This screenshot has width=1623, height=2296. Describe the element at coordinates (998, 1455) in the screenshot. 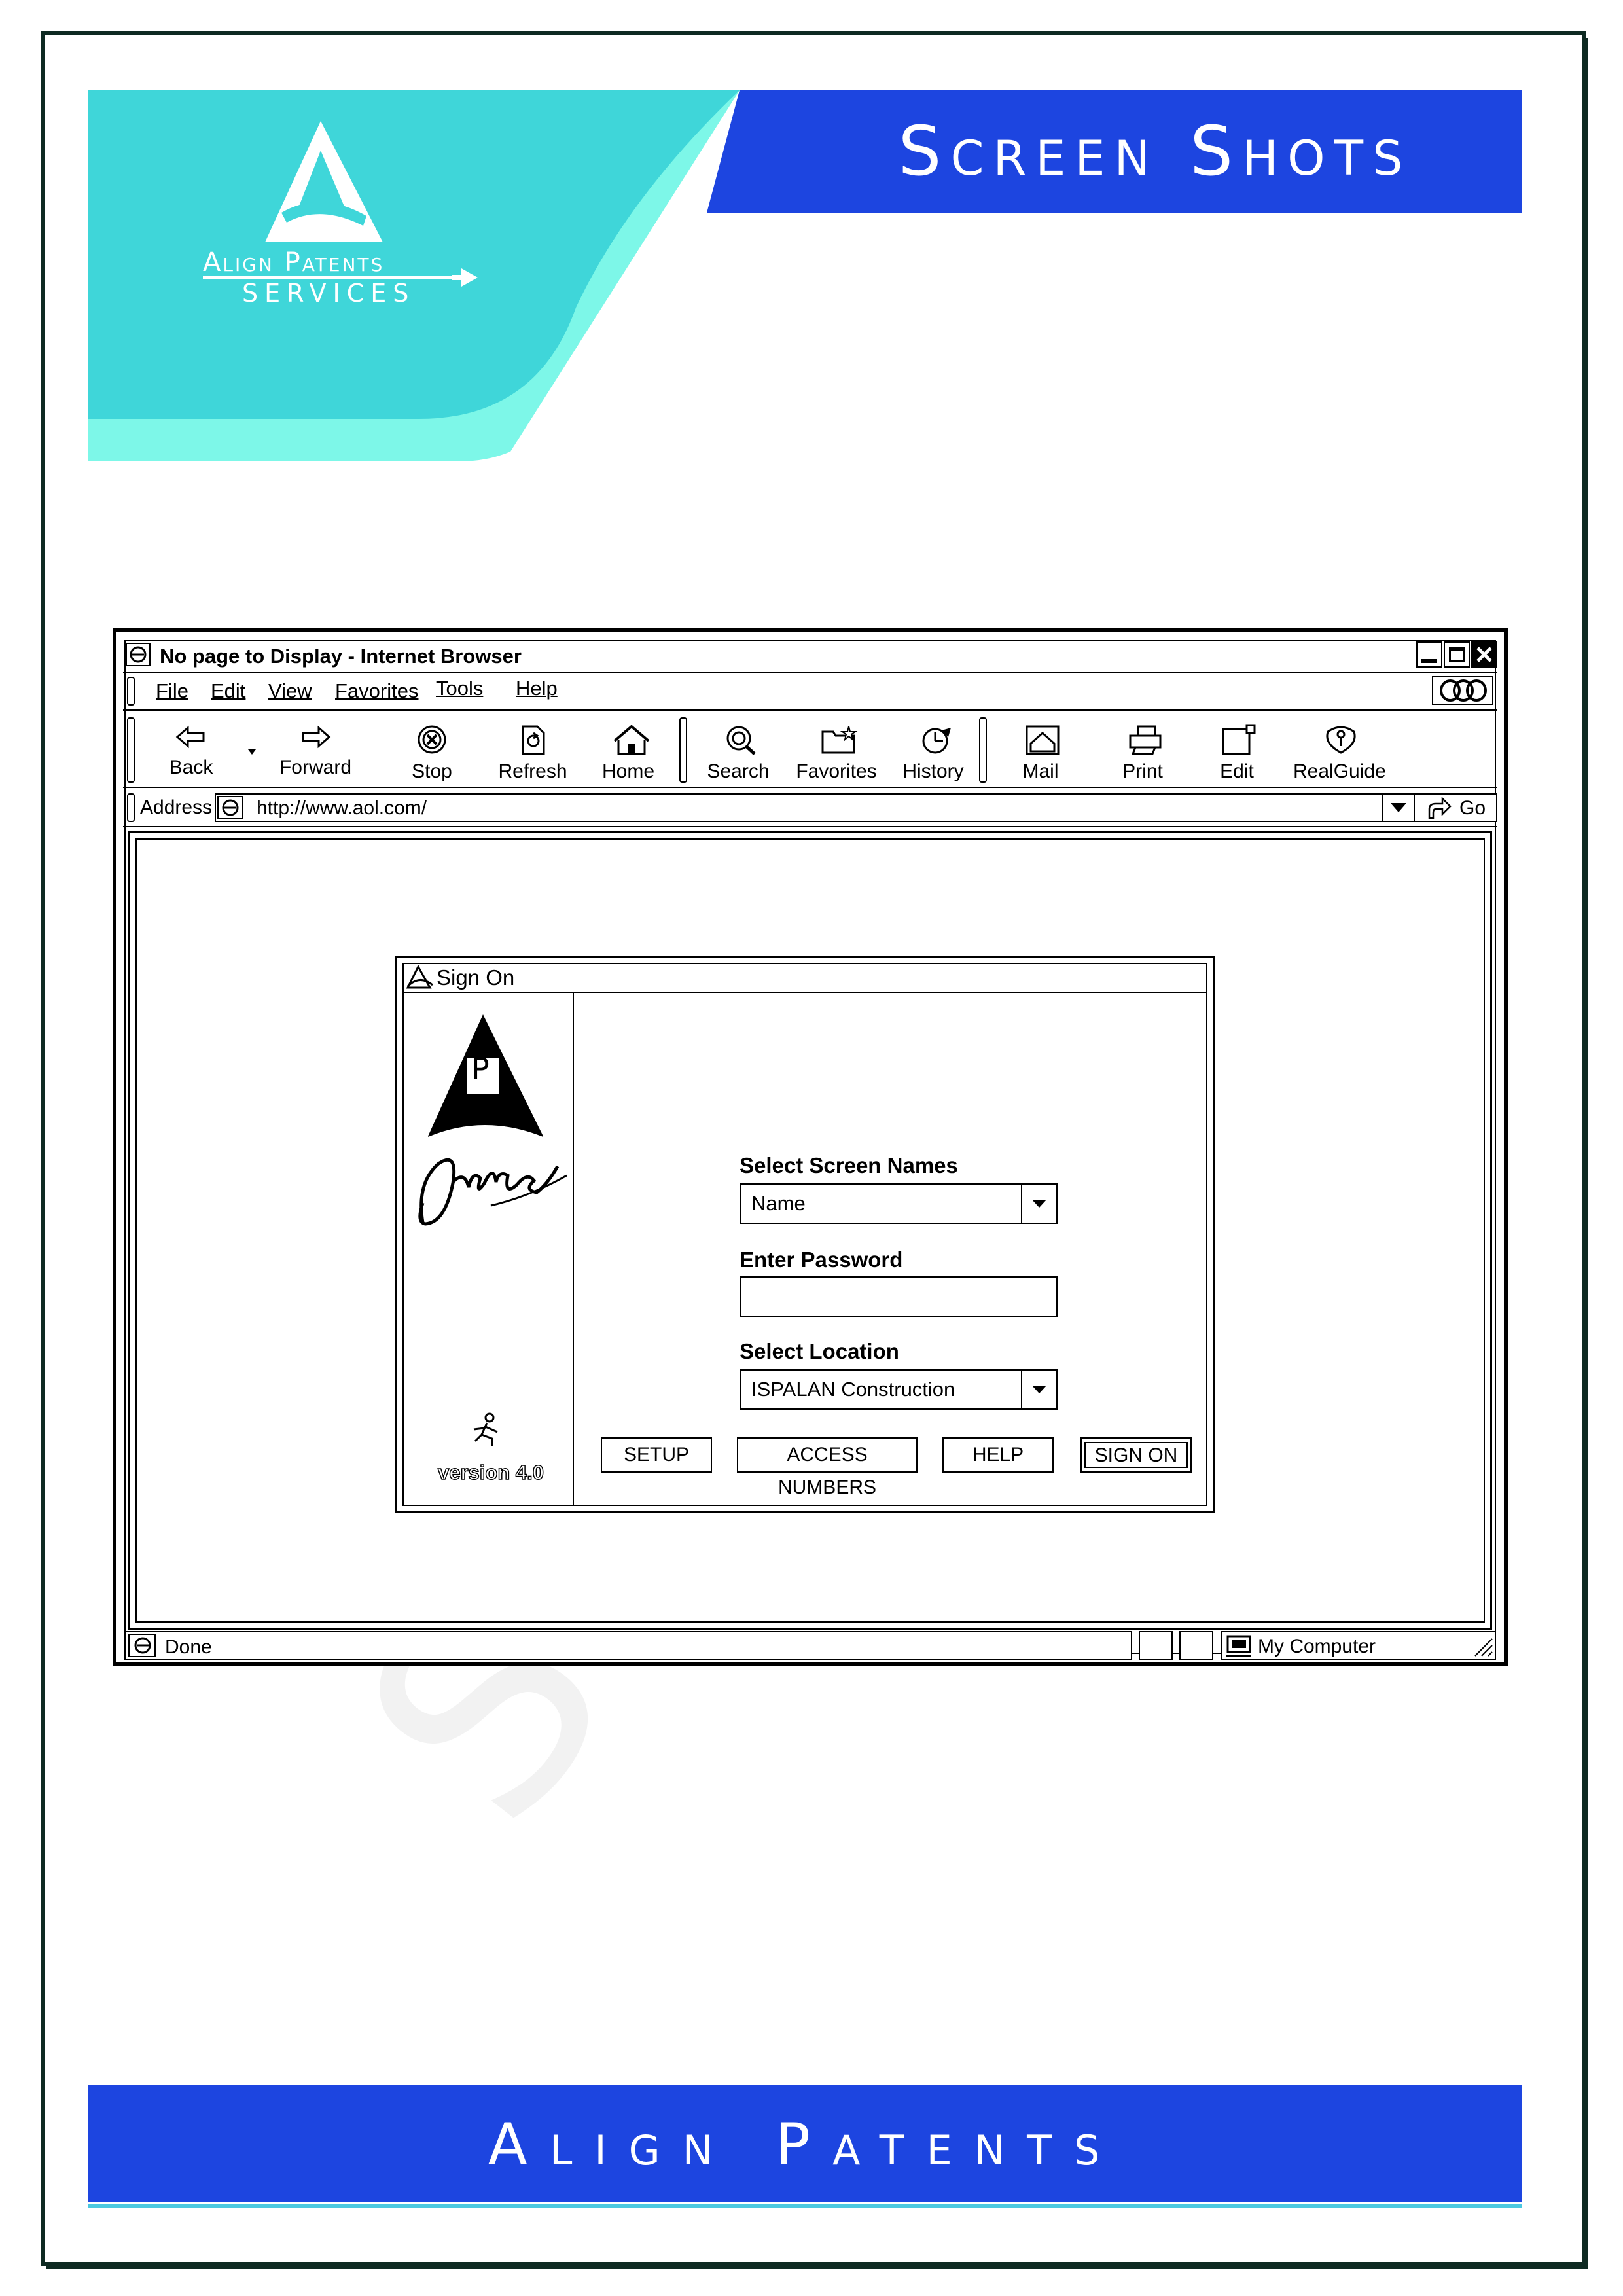

I see `help-button: HELP` at that location.